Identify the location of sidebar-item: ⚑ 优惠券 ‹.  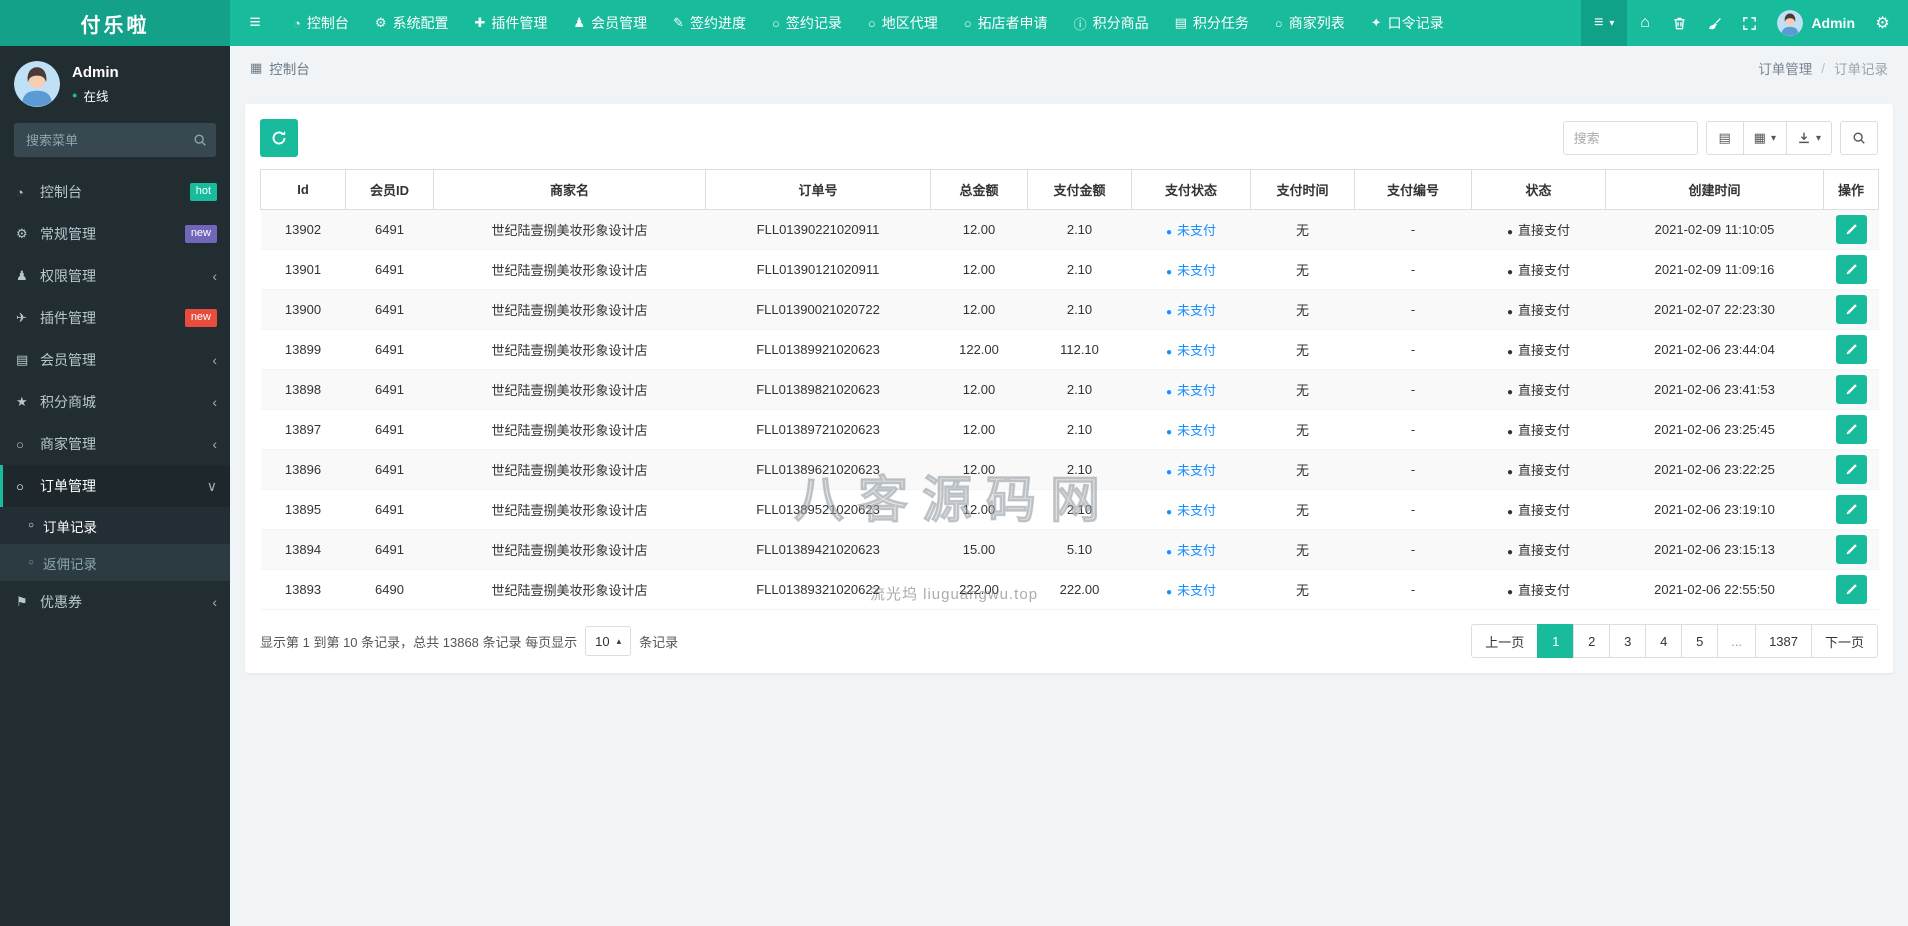
(115, 602).